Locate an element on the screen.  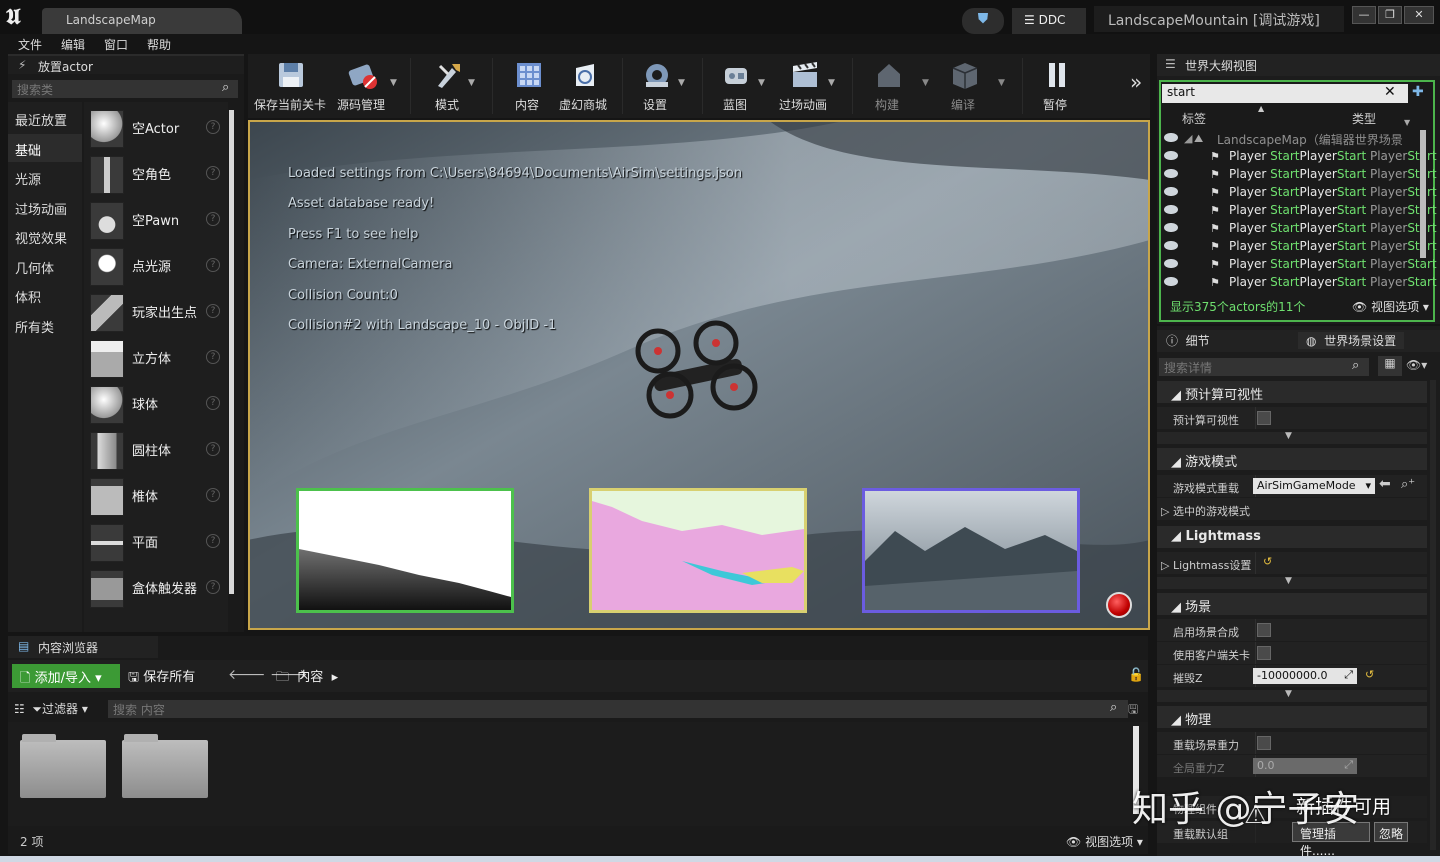
actor-item-empty-actor: 空Actor? is located at coordinates (156, 128).